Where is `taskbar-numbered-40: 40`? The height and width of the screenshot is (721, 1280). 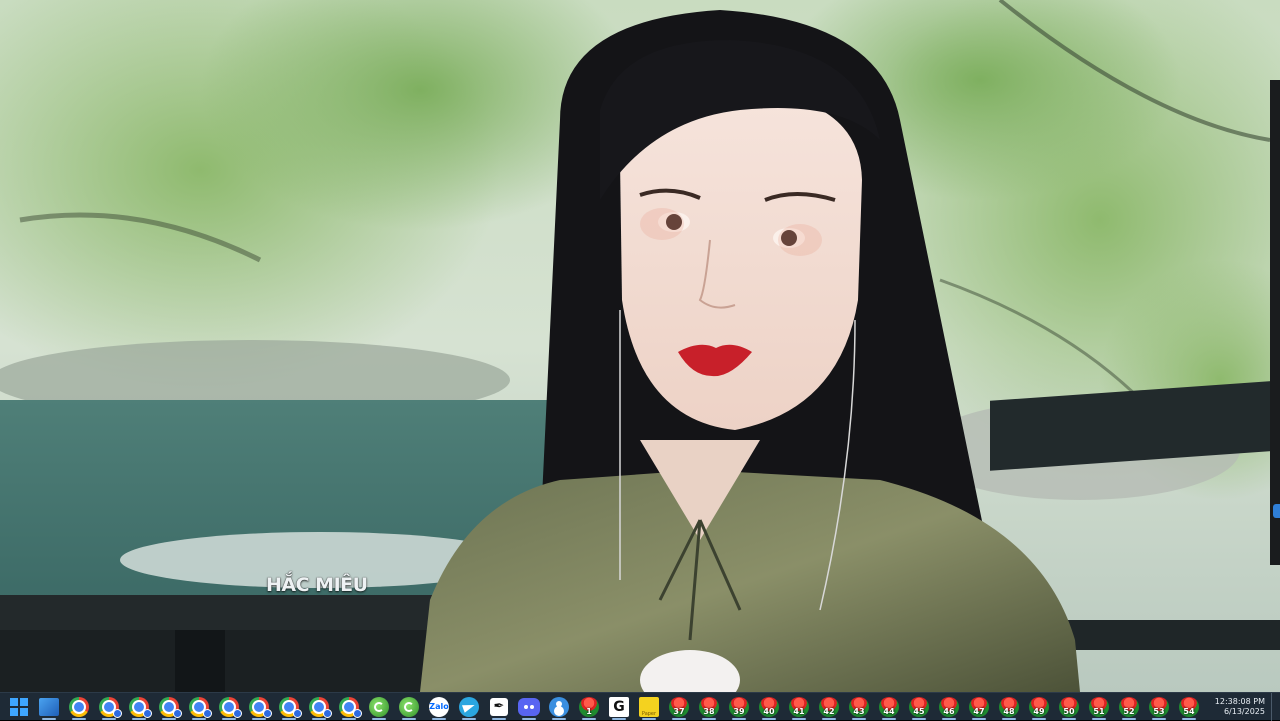
taskbar-numbered-40: 40 is located at coordinates (769, 707).